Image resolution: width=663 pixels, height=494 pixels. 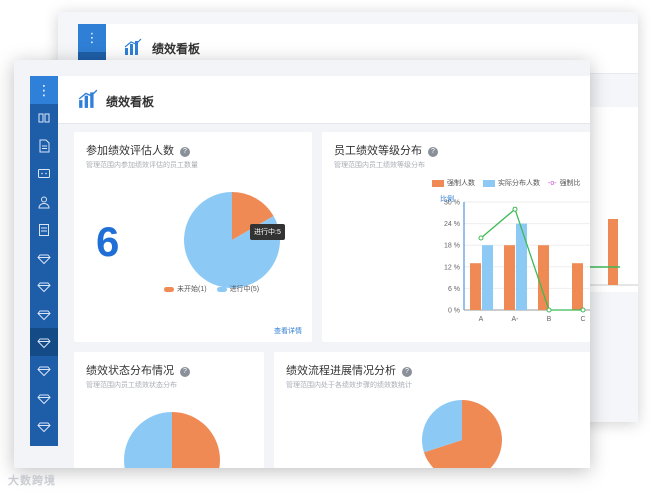 I want to click on process-pie, so click(x=462, y=433).